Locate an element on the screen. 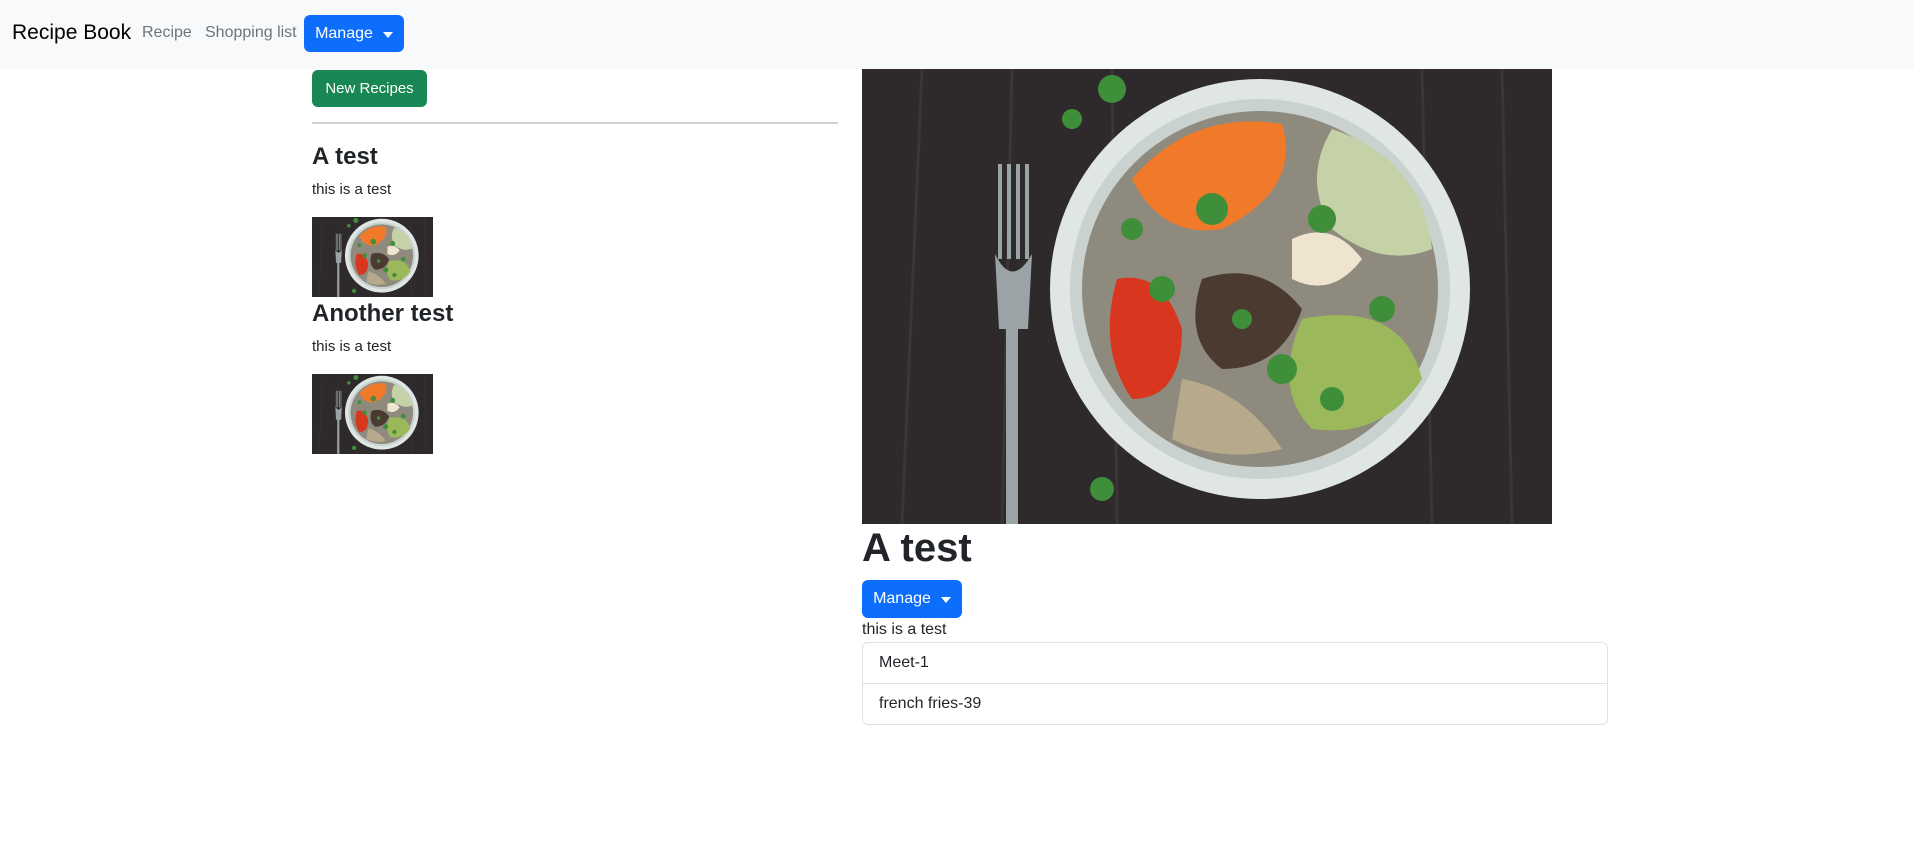 The width and height of the screenshot is (1914, 862). navbar-manage-dropdown: Manage is located at coordinates (354, 33).